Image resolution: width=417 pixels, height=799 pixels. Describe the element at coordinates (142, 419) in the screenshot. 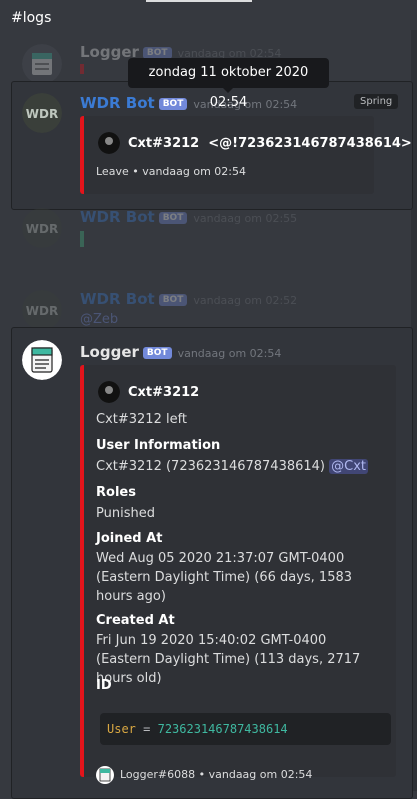

I see `embed-description: Cxt#3212 left` at that location.